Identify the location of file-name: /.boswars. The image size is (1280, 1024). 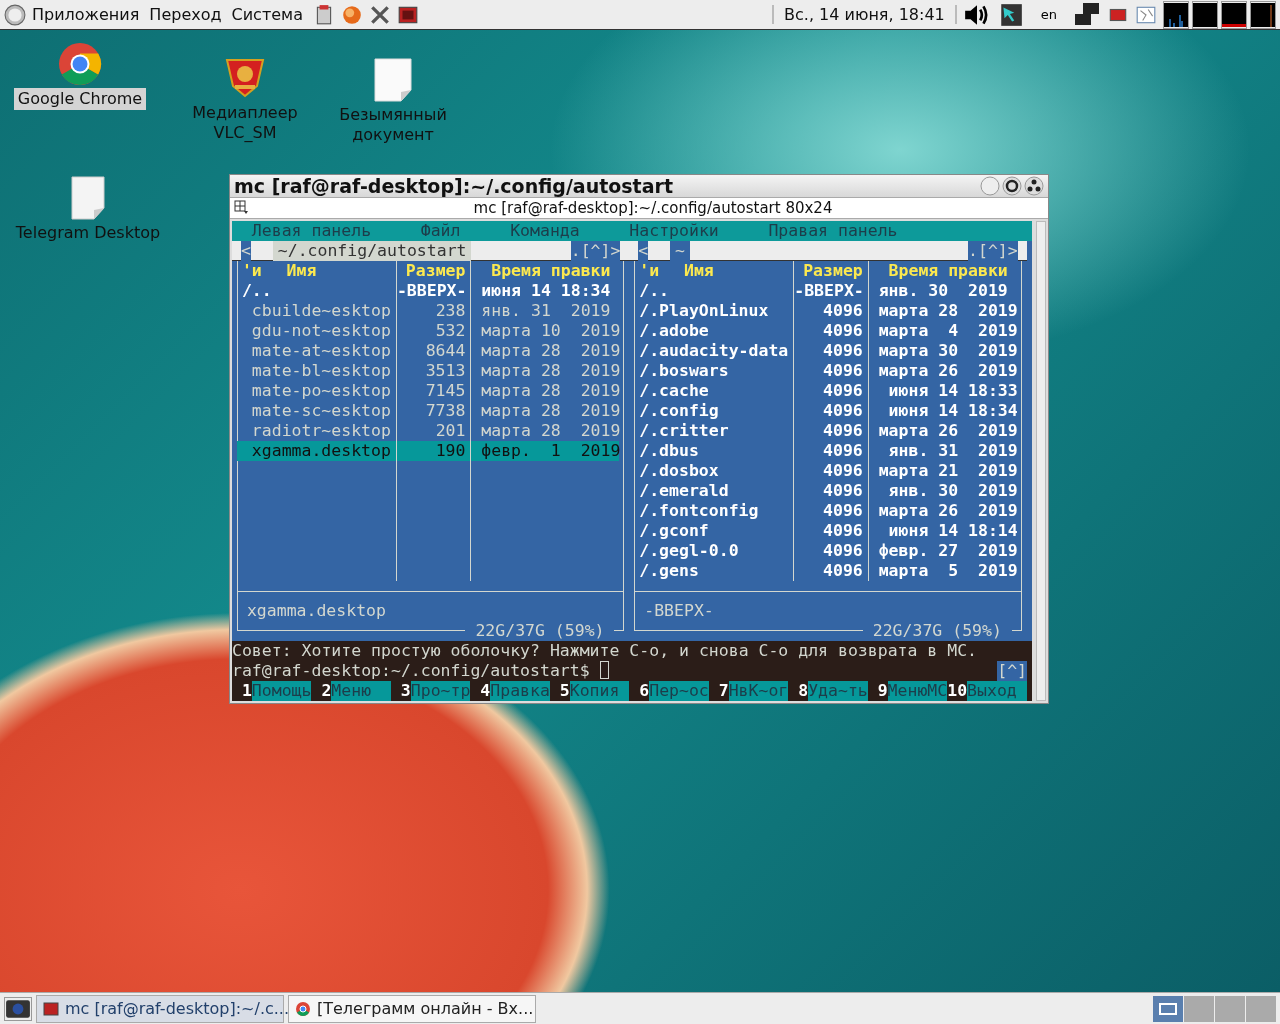
(684, 370).